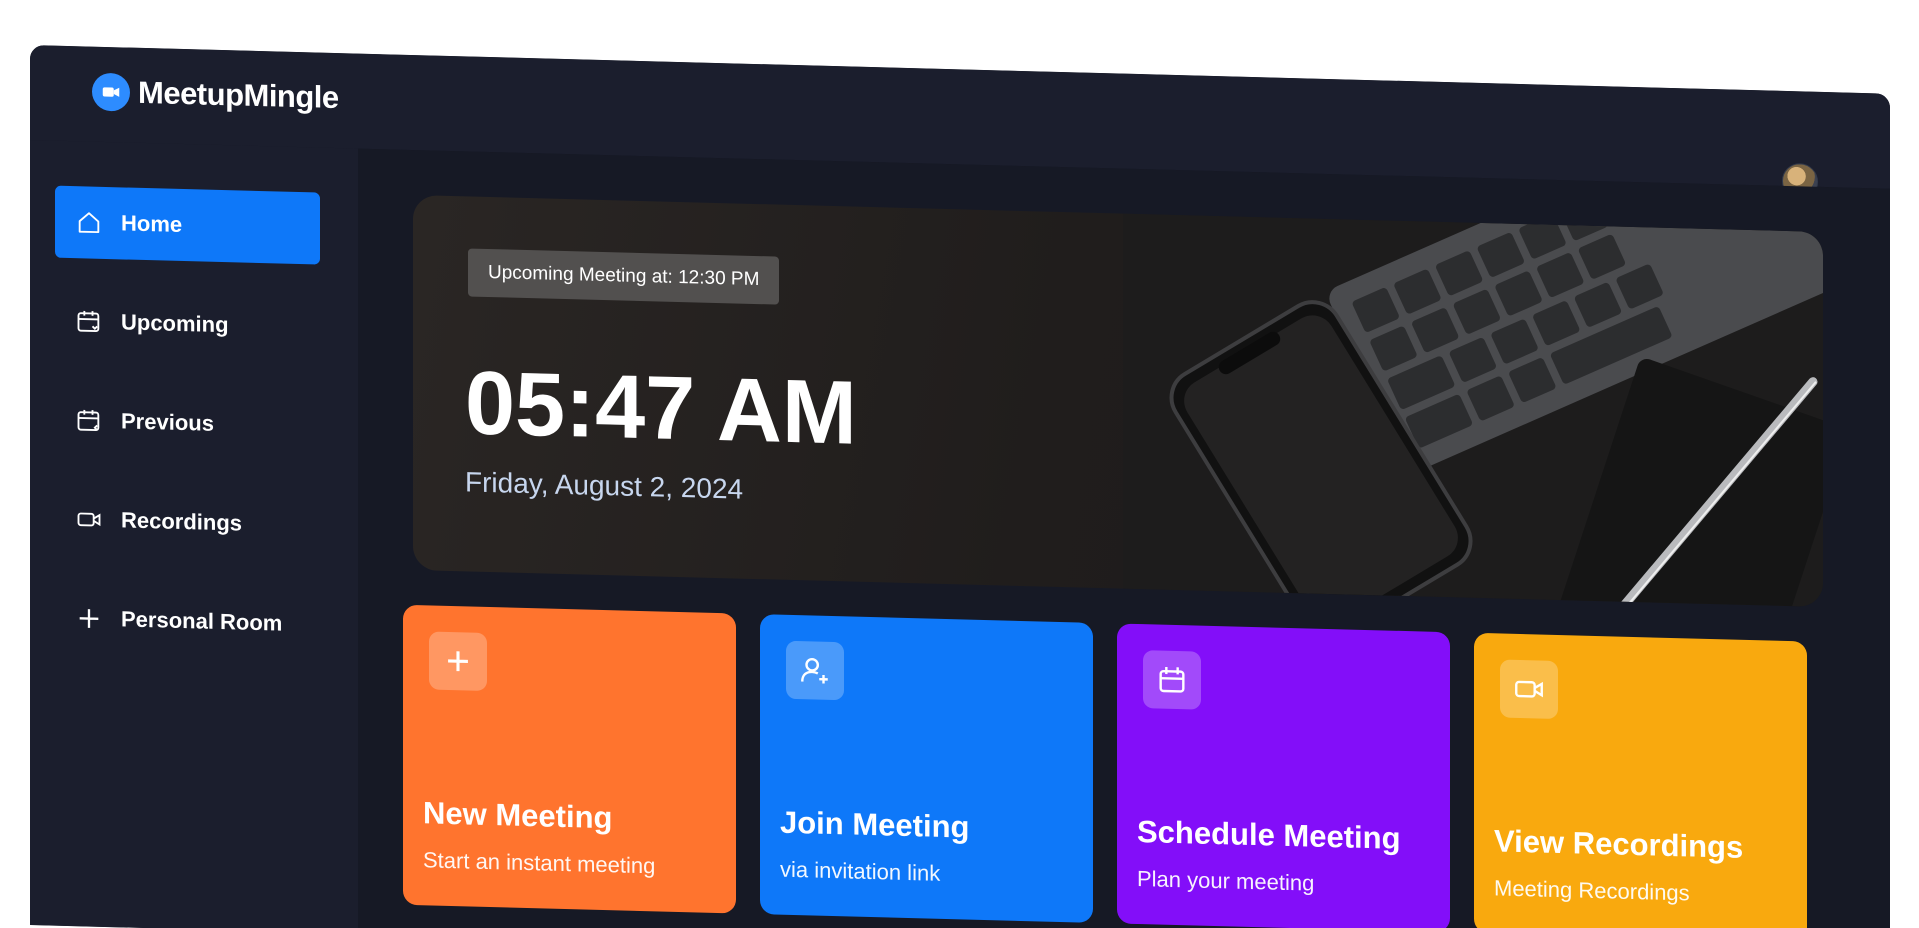 Image resolution: width=1919 pixels, height=928 pixels. Describe the element at coordinates (1283, 775) in the screenshot. I see `schedule-meeting-card: Schedule Meeting Plan your meeting` at that location.